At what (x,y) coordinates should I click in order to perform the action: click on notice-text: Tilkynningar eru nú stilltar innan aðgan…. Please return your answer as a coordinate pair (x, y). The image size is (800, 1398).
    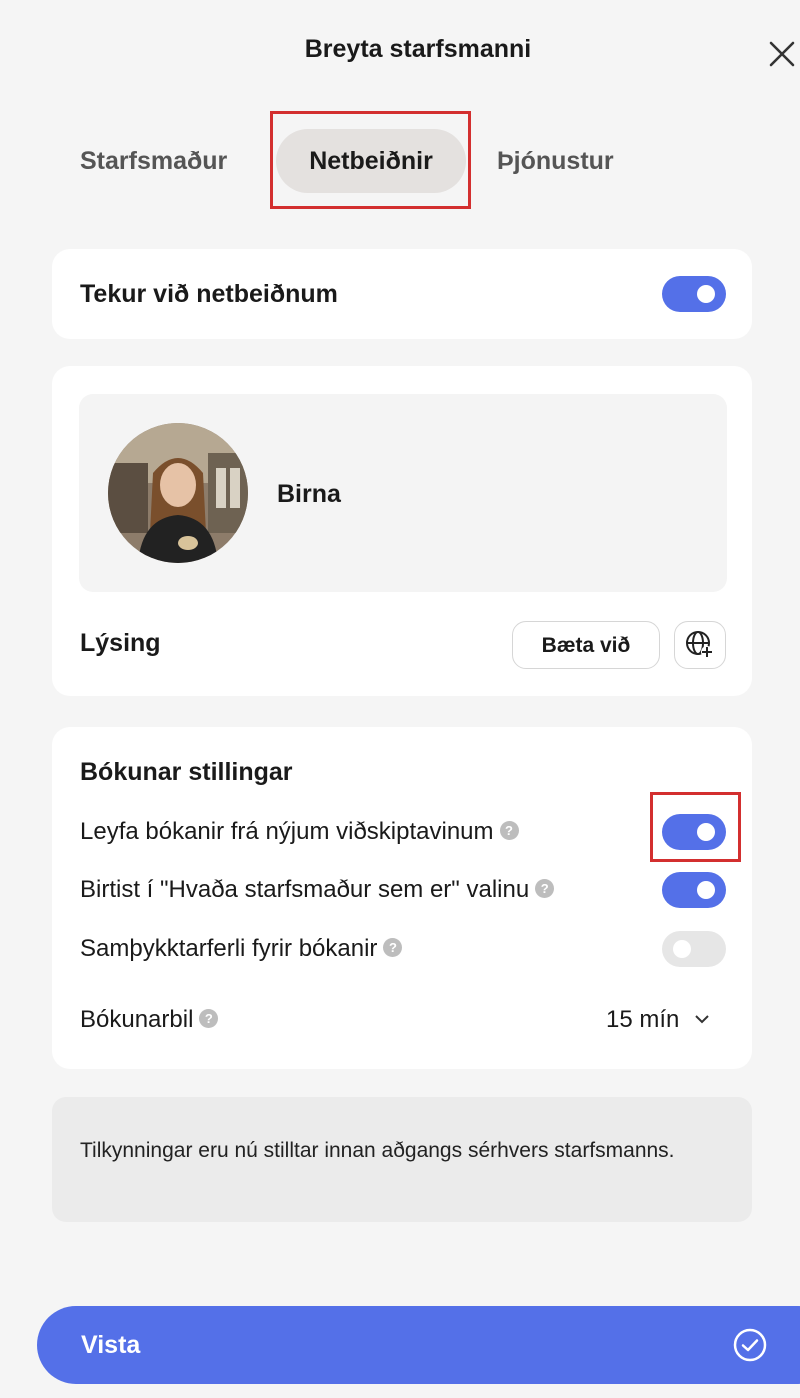
    Looking at the image, I should click on (377, 1150).